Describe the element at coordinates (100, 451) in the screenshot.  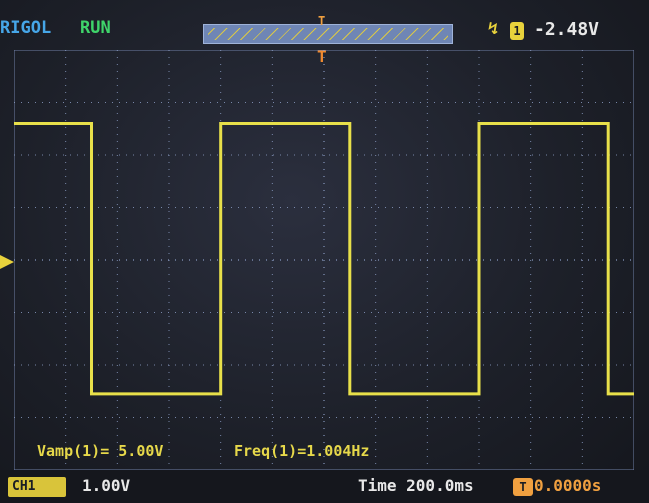
I see `amplitude-measurement: Vamp(1)= 5.00V` at that location.